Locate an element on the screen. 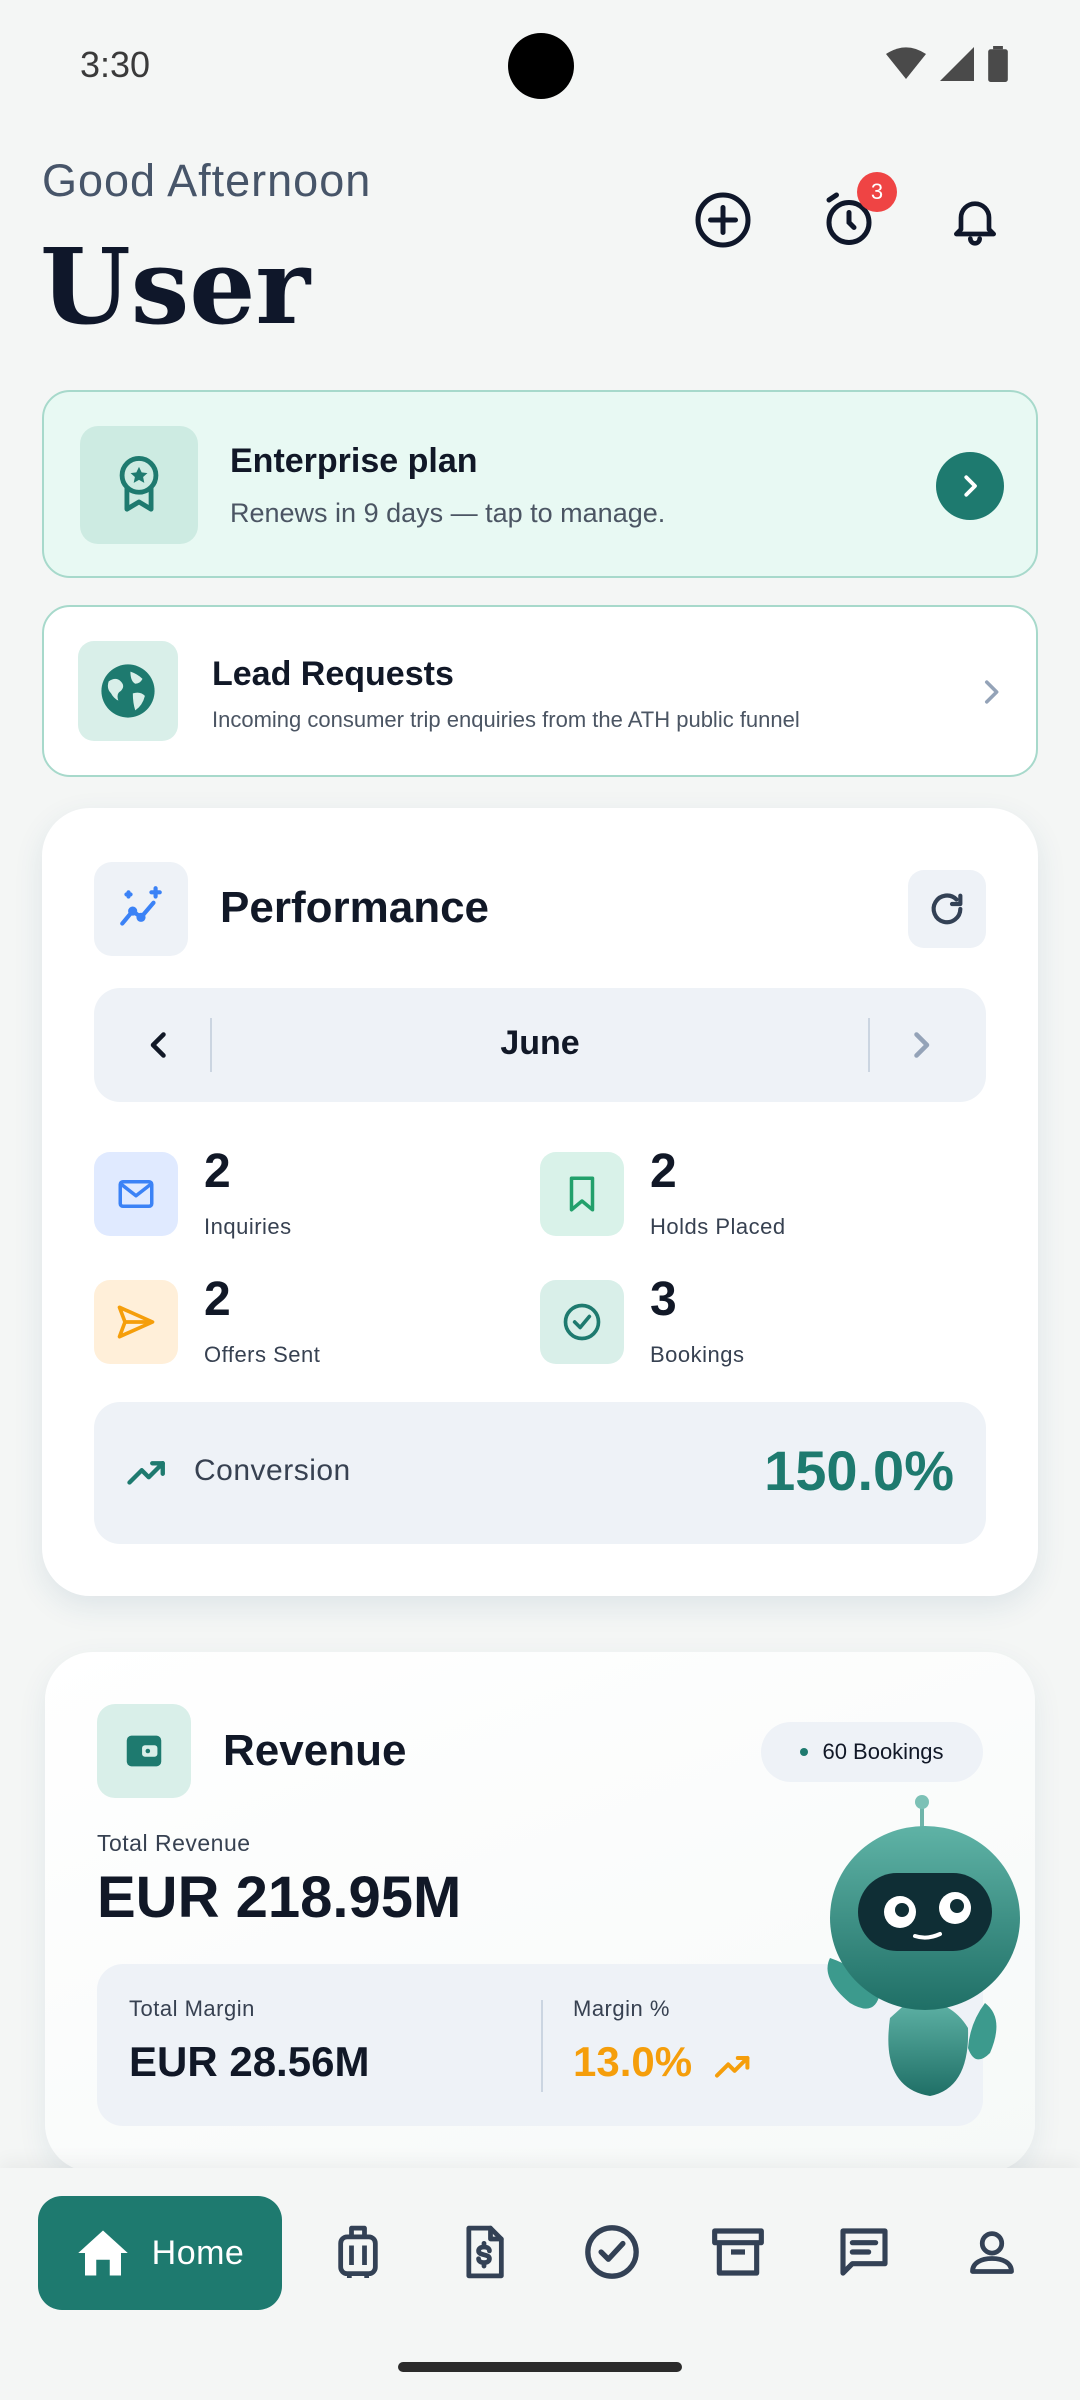 This screenshot has width=1080, height=2400. nav-home: Home is located at coordinates (160, 2253).